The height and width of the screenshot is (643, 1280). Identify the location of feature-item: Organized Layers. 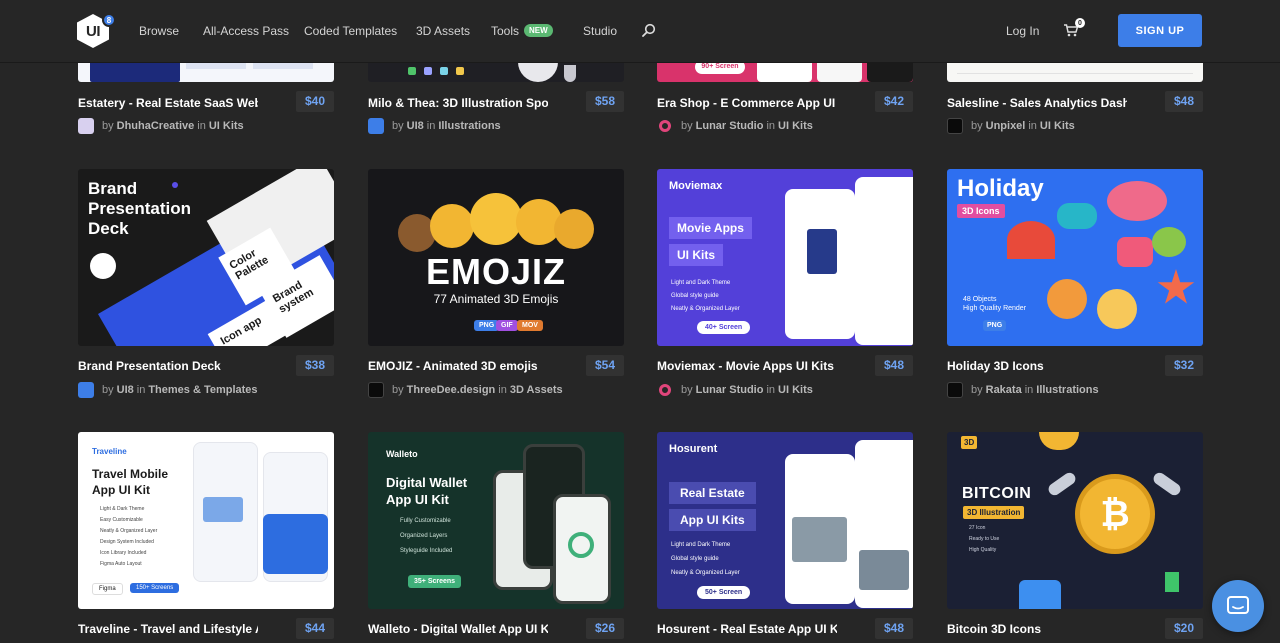
(424, 536).